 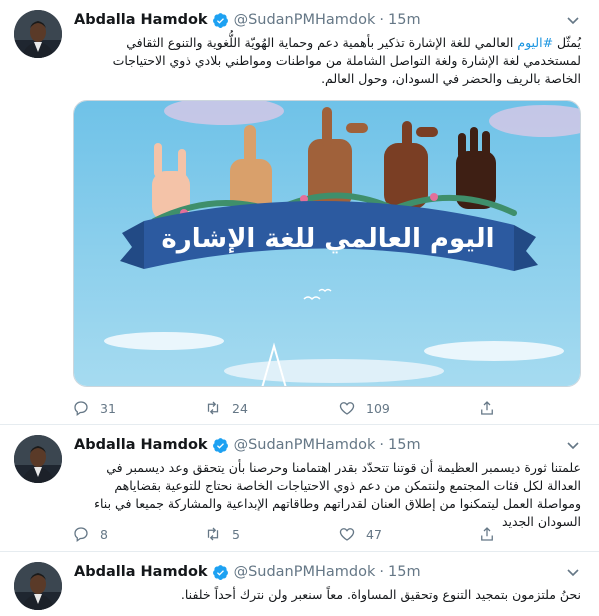 I want to click on reply-count: 8, so click(x=104, y=534).